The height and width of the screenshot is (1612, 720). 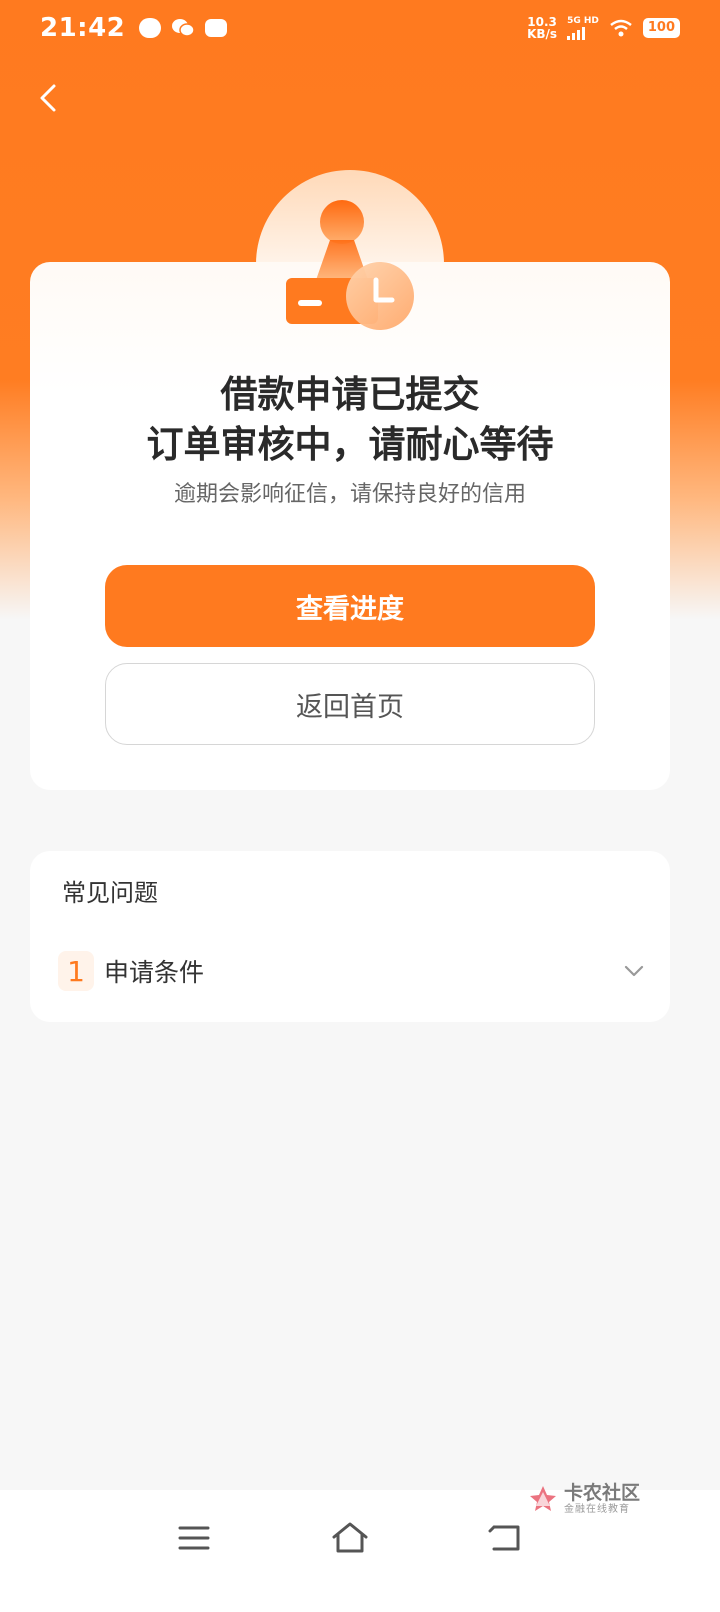 I want to click on status-bar: 21:42 10.3 KB/s 5G HD 100, so click(x=360, y=28).